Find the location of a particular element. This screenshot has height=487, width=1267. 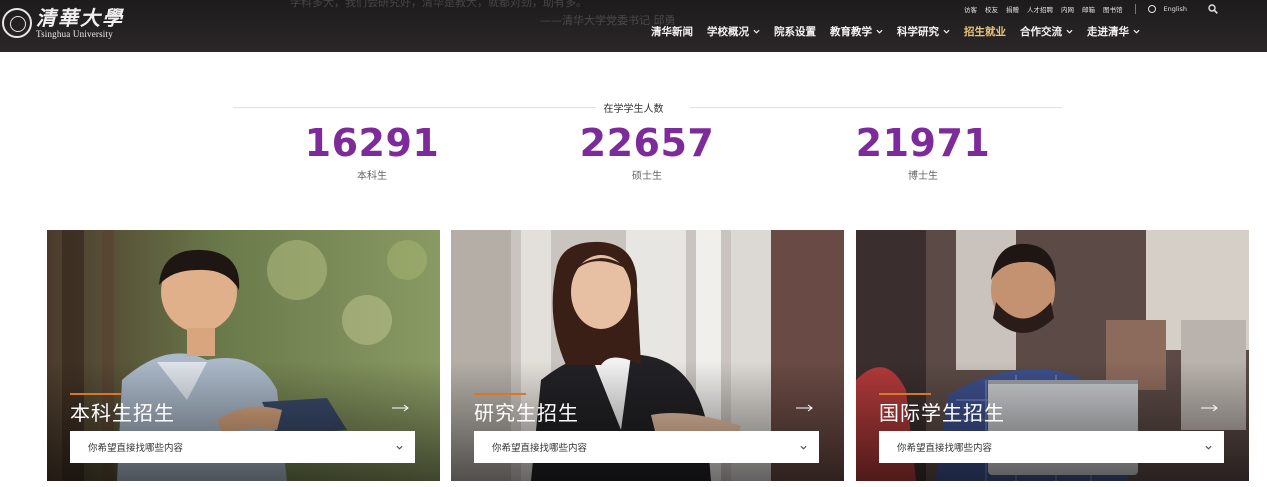

nav-item-research: 科学研究 is located at coordinates (923, 31).